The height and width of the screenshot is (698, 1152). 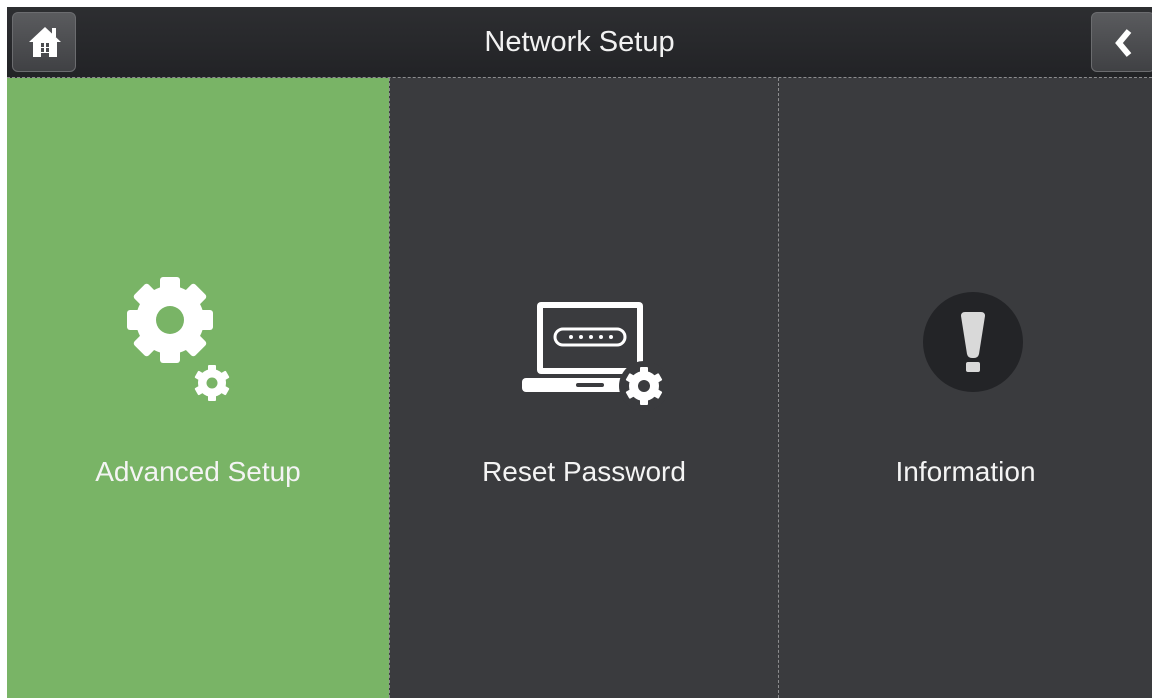 I want to click on back-button, so click(x=1121, y=42).